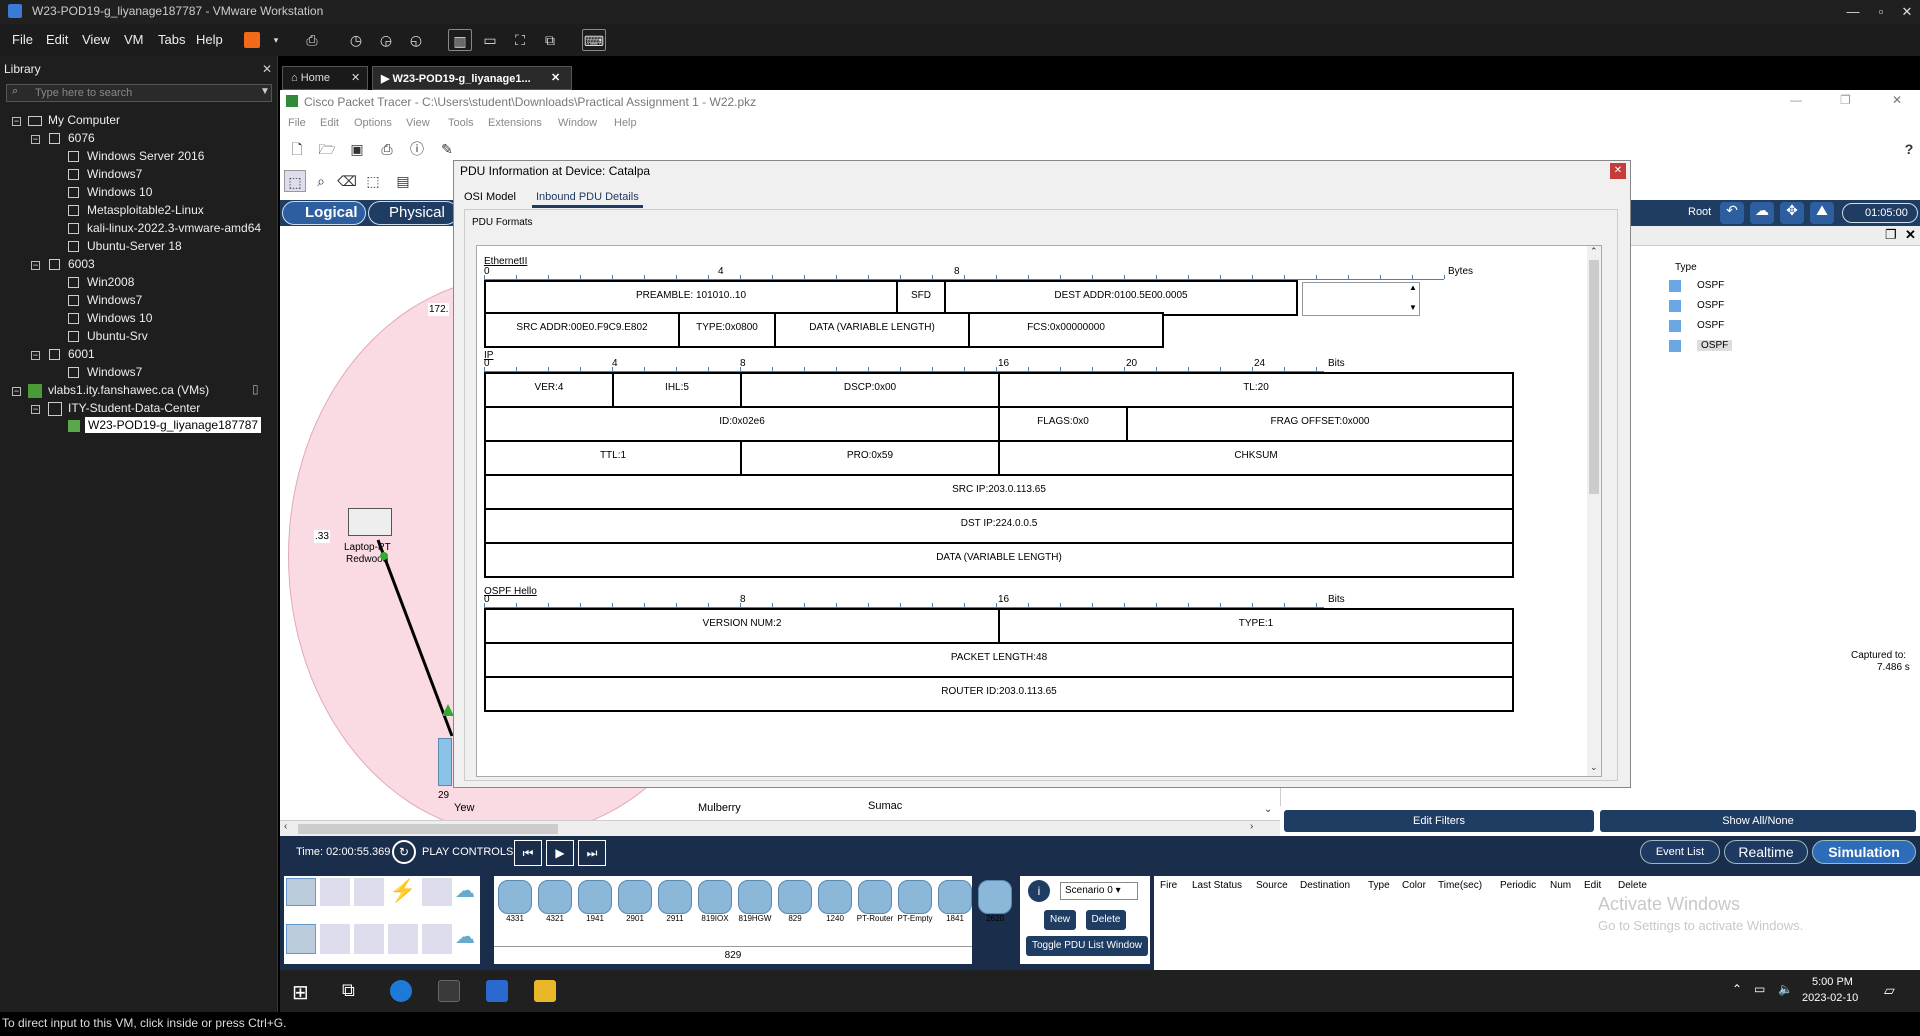 The width and height of the screenshot is (1920, 1036). What do you see at coordinates (265, 91) in the screenshot?
I see `search-dropdown-icon: ▼` at bounding box center [265, 91].